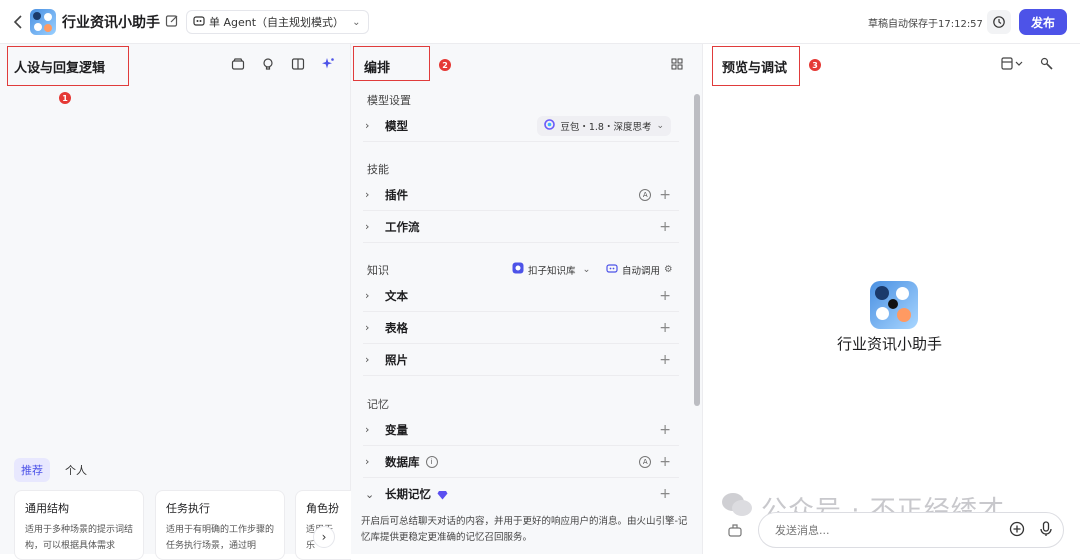 The width and height of the screenshot is (1080, 560). What do you see at coordinates (79, 538) in the screenshot?
I see `template-desc: 适用于多种场景的提示词结构，可以根据具体需求` at bounding box center [79, 538].